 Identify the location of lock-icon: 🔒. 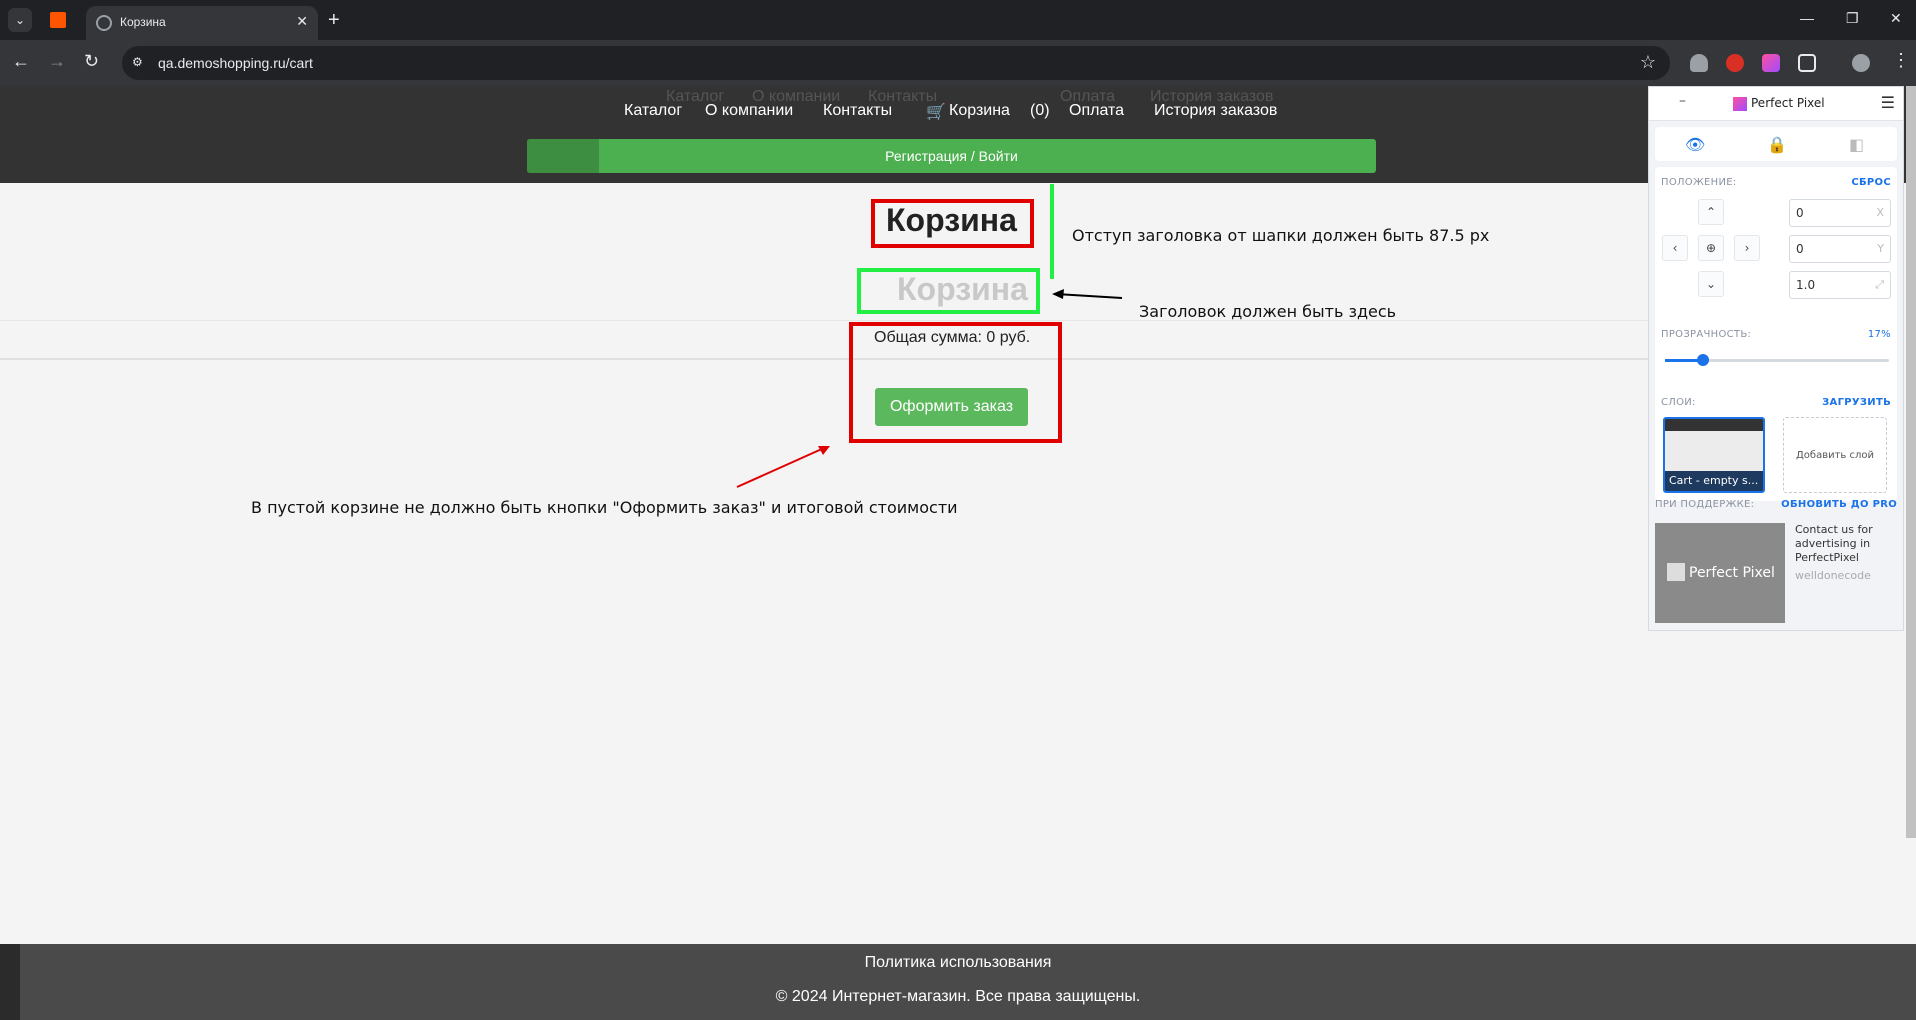
(1777, 144).